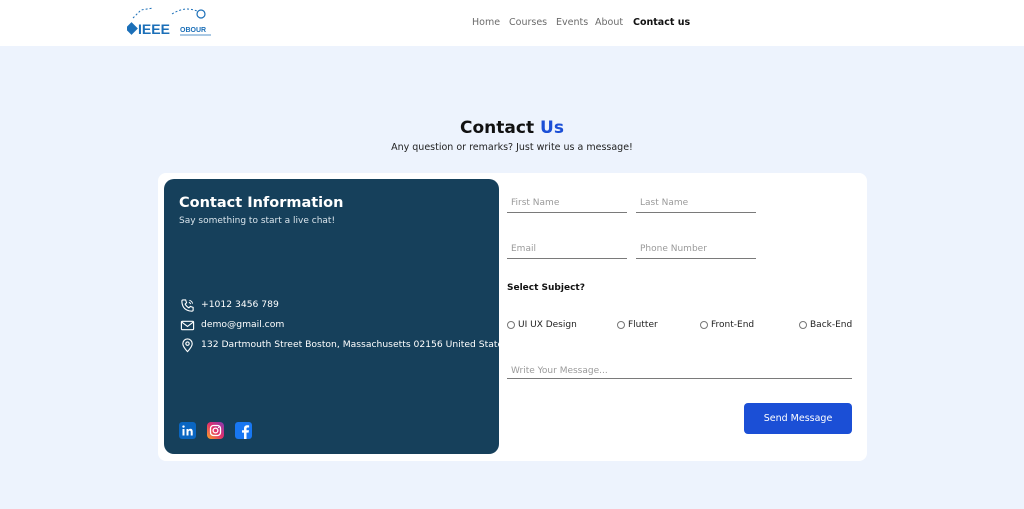 This screenshot has width=1024, height=509. Describe the element at coordinates (552, 128) in the screenshot. I see `page-title-accent: Us` at that location.